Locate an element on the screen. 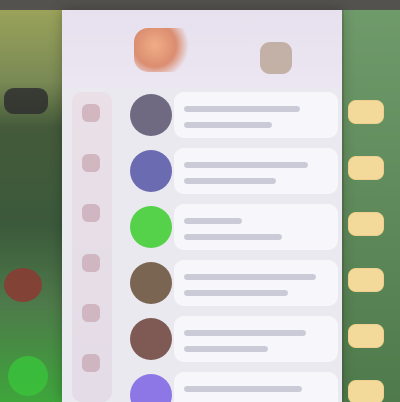 Image resolution: width=400 pixels, height=402 pixels. left-dark-pill-icon is located at coordinates (26, 101).